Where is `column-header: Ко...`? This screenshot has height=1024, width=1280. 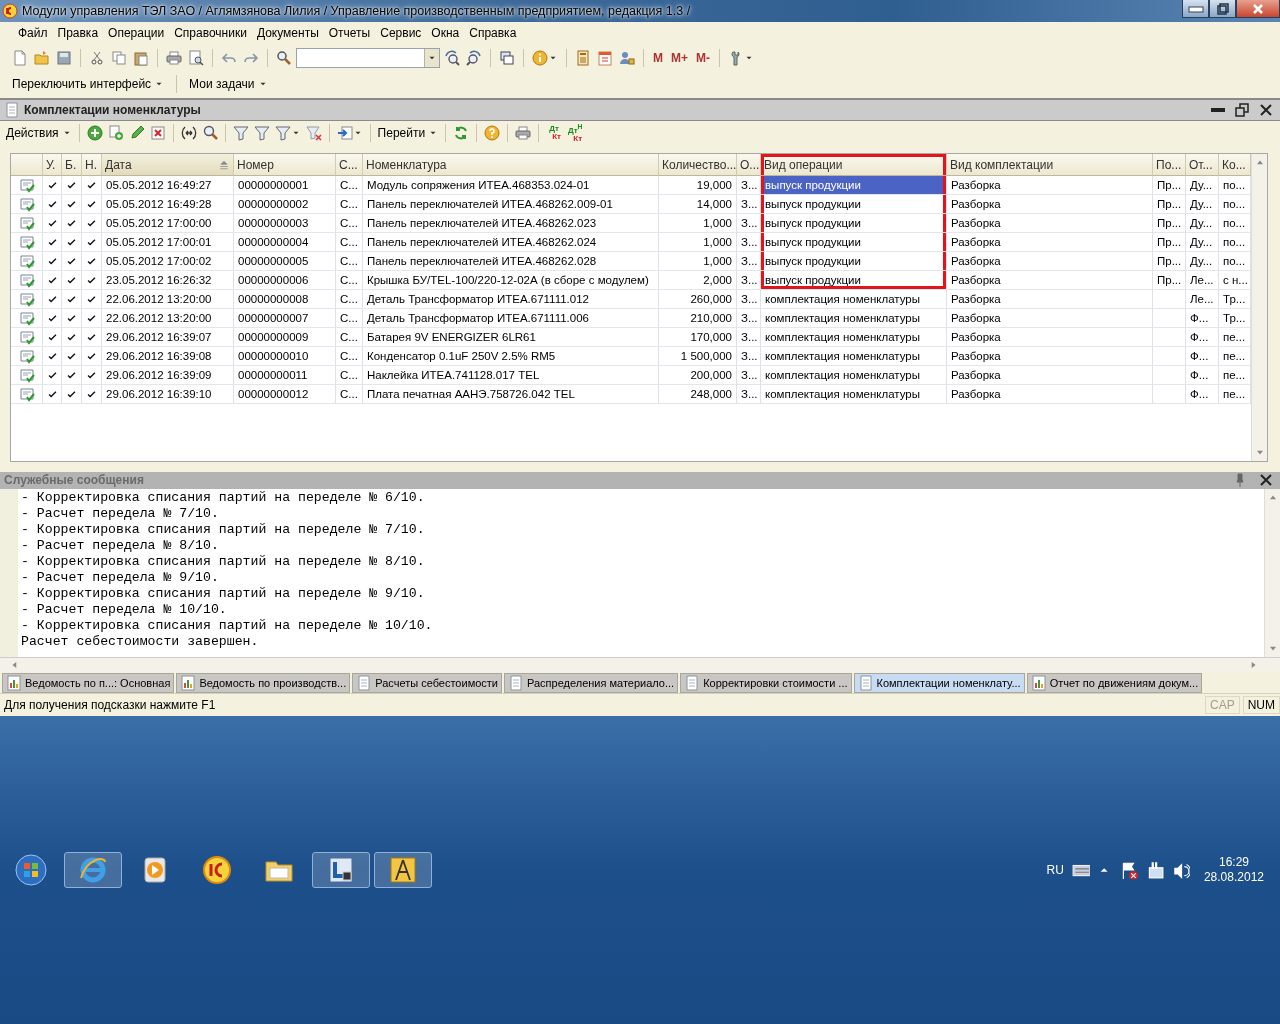
column-header: Ко... is located at coordinates (1235, 165).